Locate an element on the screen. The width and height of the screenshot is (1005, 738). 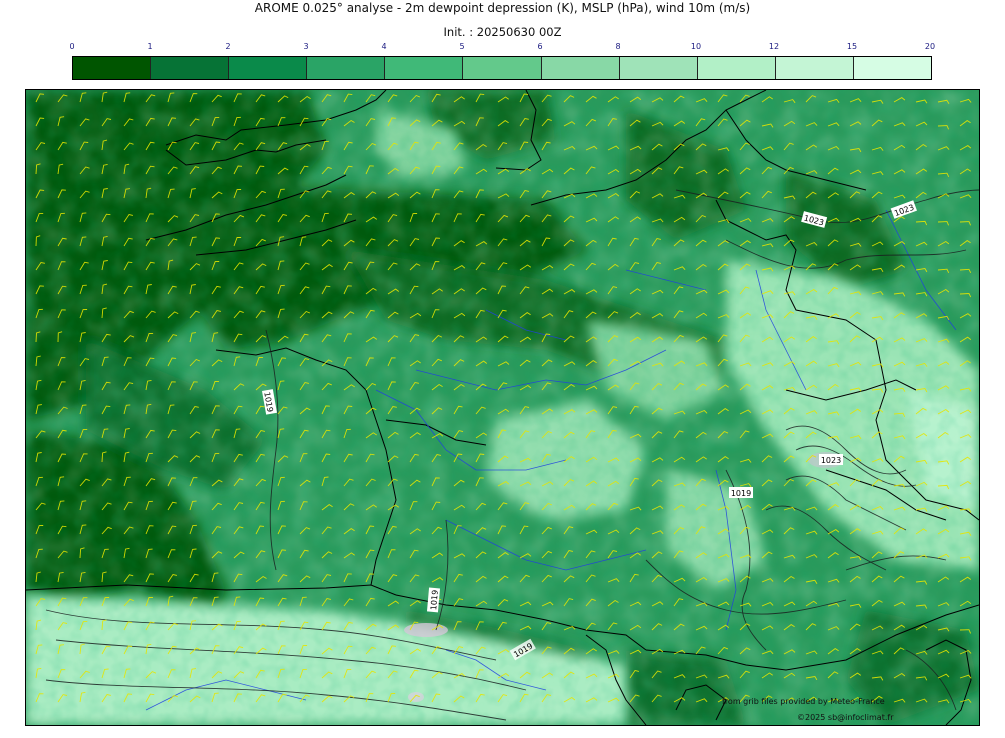
colorbar-tick: 3 is located at coordinates (306, 46).